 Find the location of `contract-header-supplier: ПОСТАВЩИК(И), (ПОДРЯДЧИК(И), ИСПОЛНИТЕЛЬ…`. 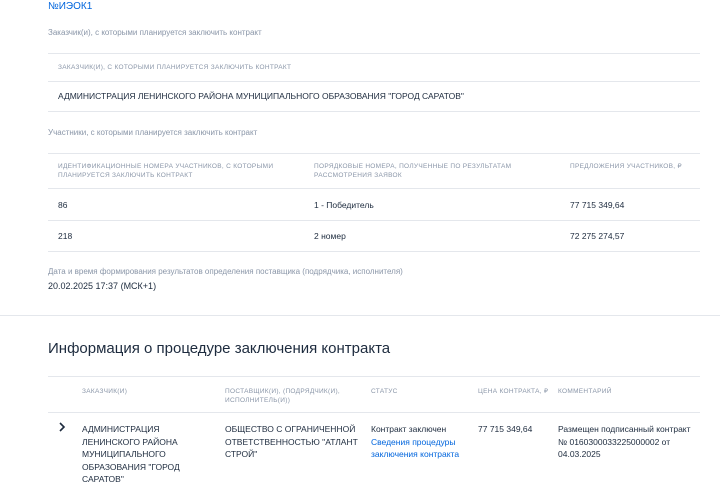

contract-header-supplier: ПОСТАВЩИК(И), (ПОДРЯДЧИК(И), ИСПОЛНИТЕЛЬ… is located at coordinates (283, 396).